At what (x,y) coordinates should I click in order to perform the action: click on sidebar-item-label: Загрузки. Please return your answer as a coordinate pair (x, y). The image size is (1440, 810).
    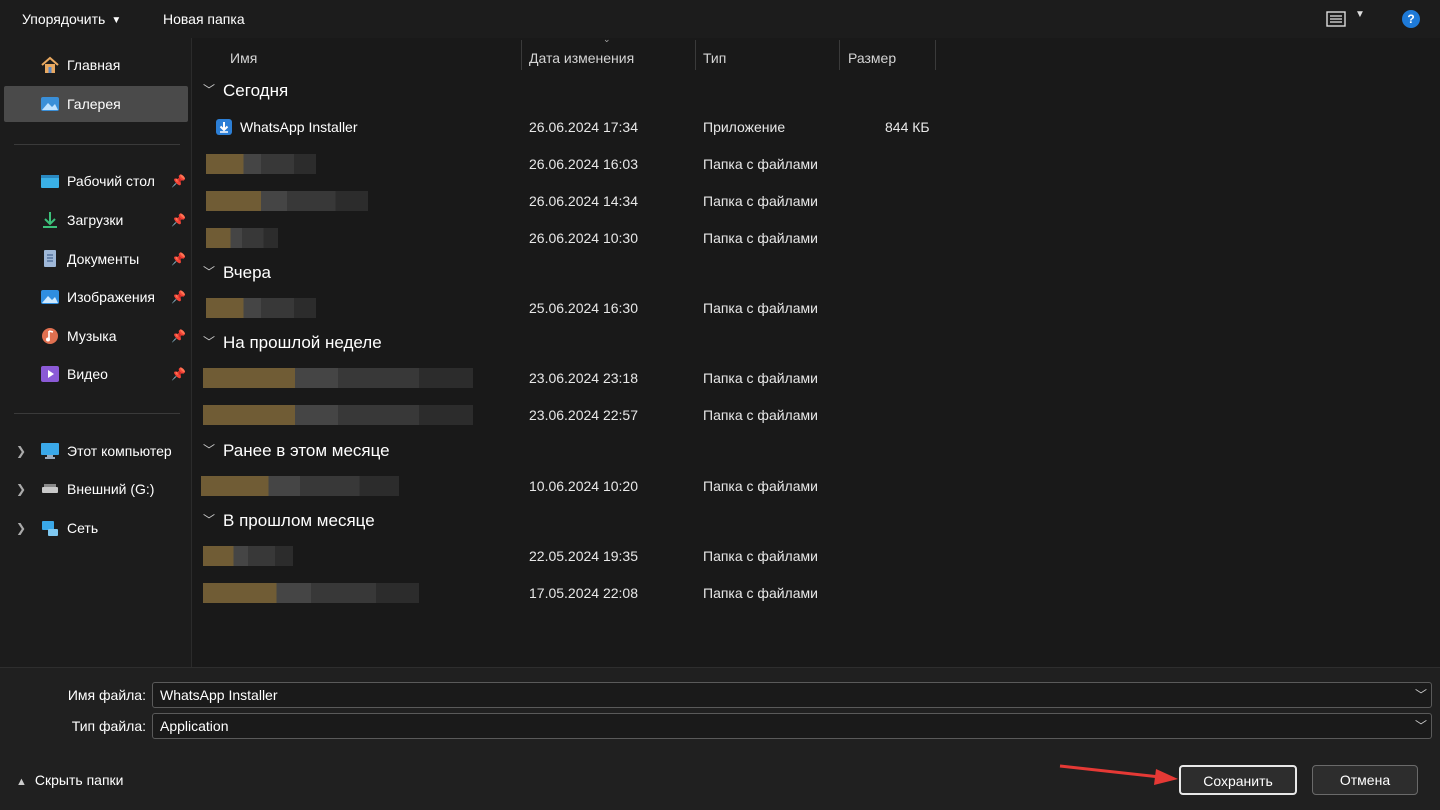
    Looking at the image, I should click on (95, 220).